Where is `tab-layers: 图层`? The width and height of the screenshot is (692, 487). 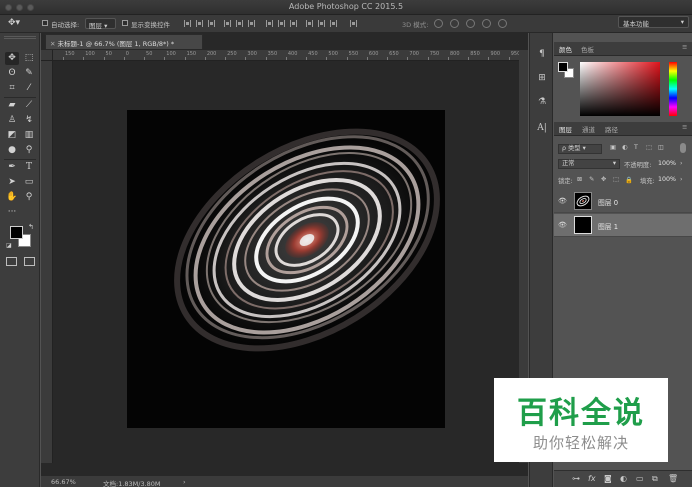
tab-layers: 图层 is located at coordinates (565, 129).